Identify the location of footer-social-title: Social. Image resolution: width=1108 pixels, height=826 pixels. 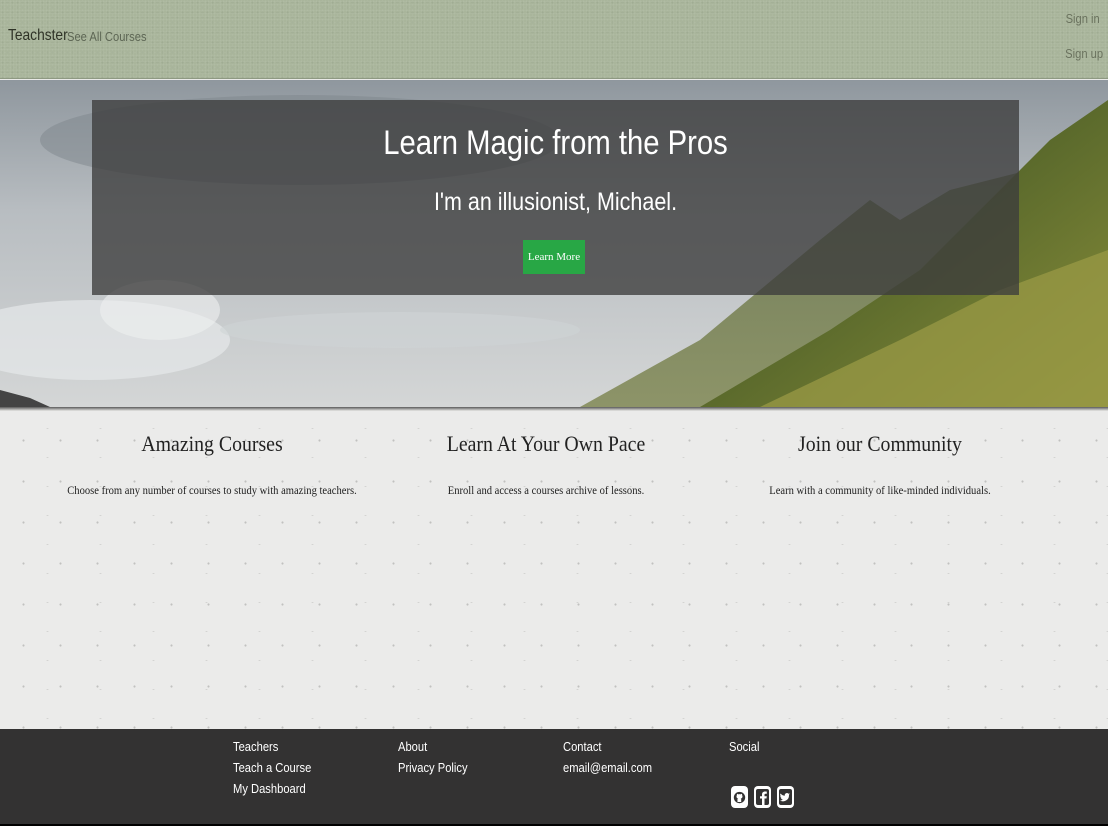
(744, 746).